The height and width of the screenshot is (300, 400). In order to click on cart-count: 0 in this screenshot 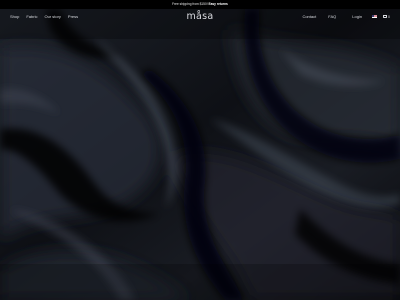, I will do `click(389, 16)`.